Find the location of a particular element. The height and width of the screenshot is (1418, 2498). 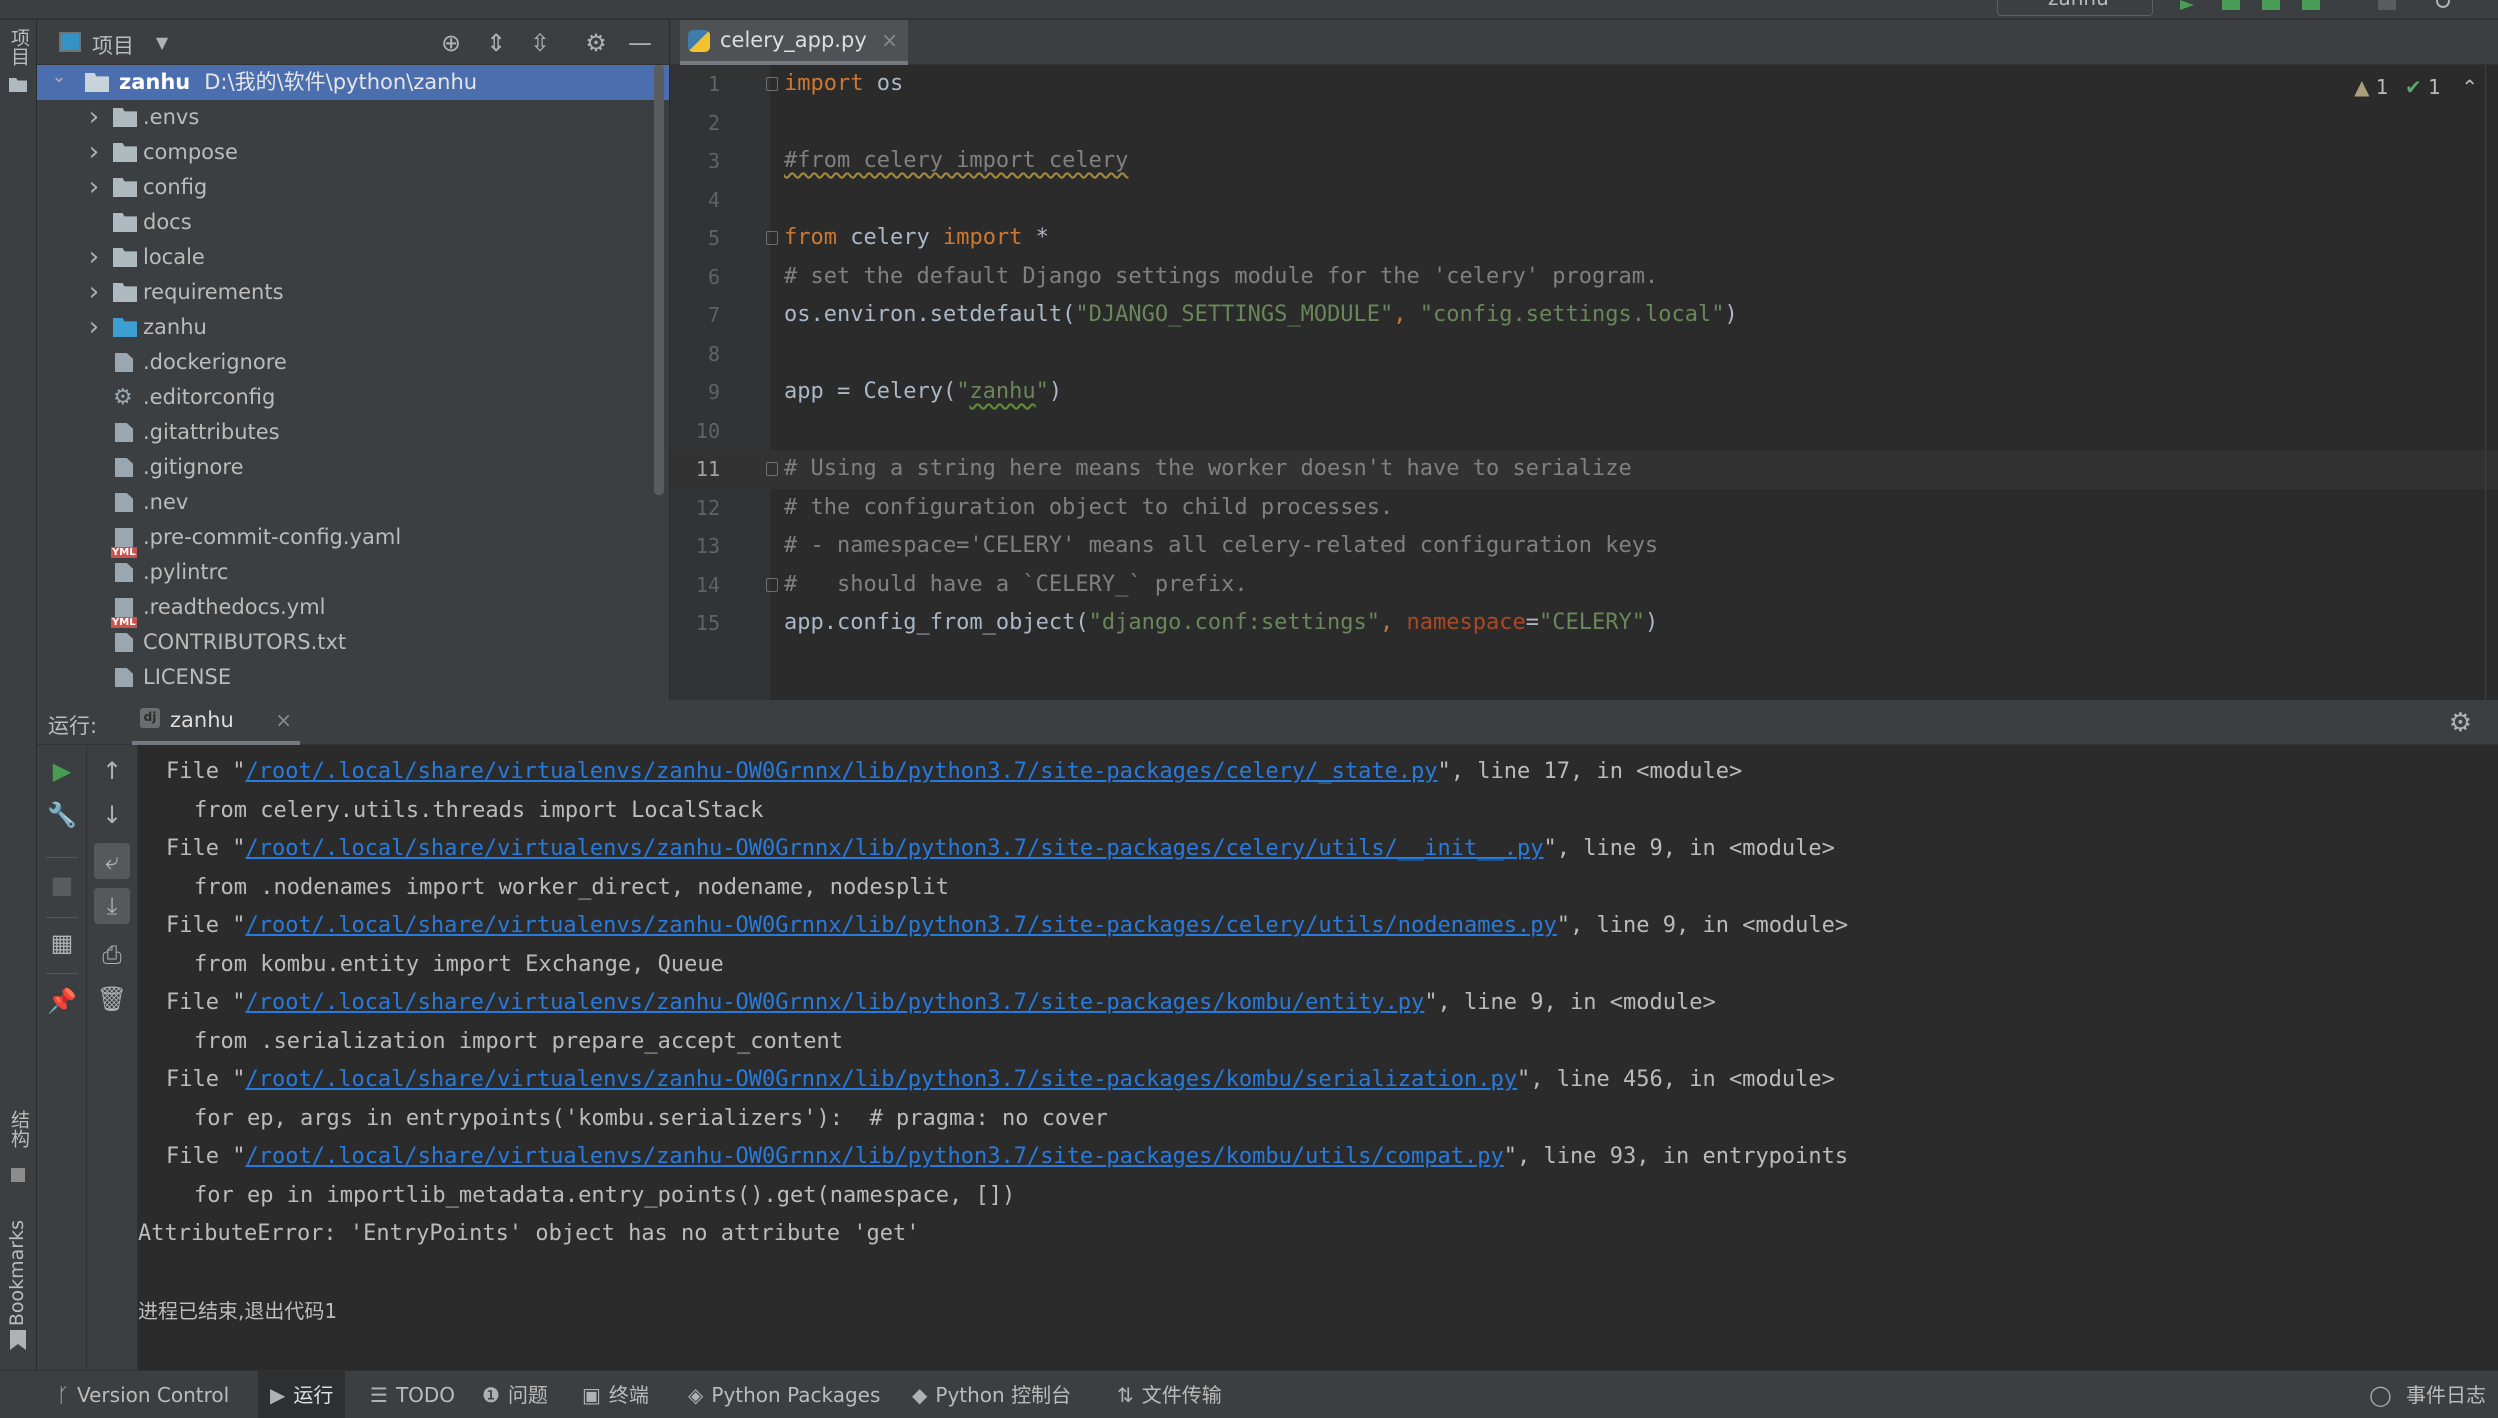

tool-window-button: ᚴ Version Control is located at coordinates (143, 1394).